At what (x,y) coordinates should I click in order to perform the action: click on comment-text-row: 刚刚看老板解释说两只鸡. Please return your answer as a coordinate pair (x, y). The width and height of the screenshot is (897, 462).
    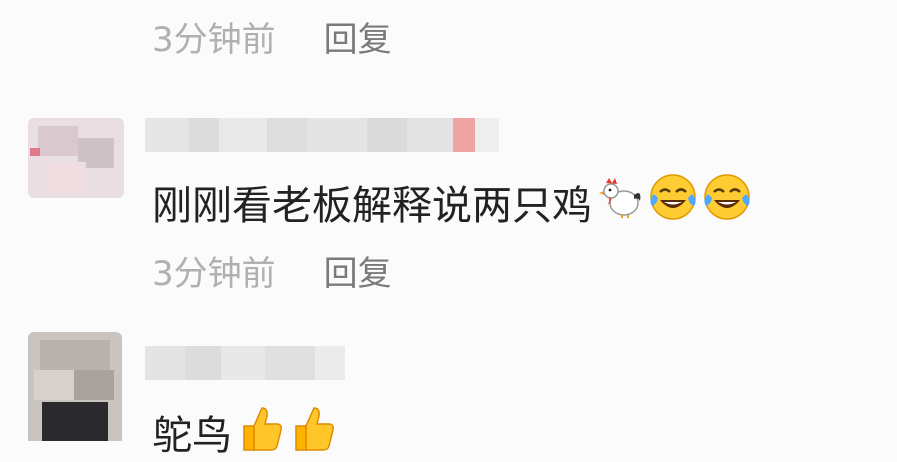
    Looking at the image, I should click on (452, 202).